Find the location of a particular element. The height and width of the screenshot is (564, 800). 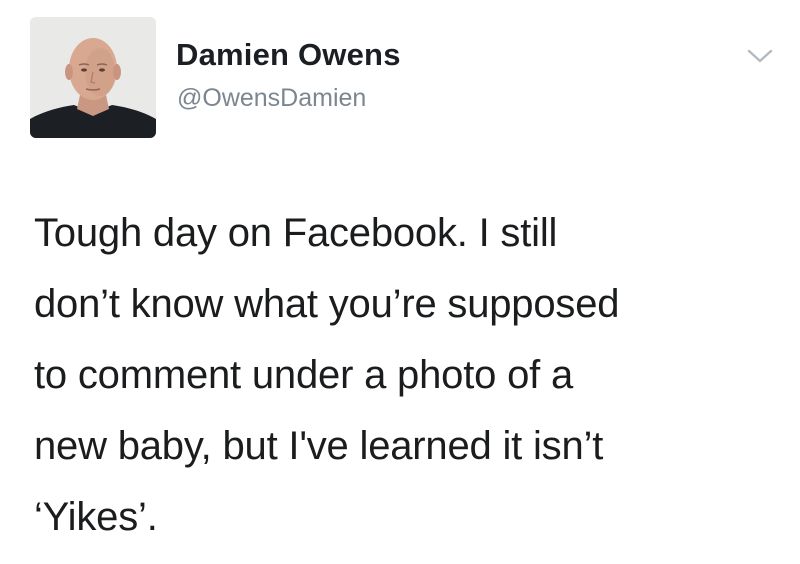

tweet-text-line: new baby, but I've learned it isn’t is located at coordinates (319, 446).